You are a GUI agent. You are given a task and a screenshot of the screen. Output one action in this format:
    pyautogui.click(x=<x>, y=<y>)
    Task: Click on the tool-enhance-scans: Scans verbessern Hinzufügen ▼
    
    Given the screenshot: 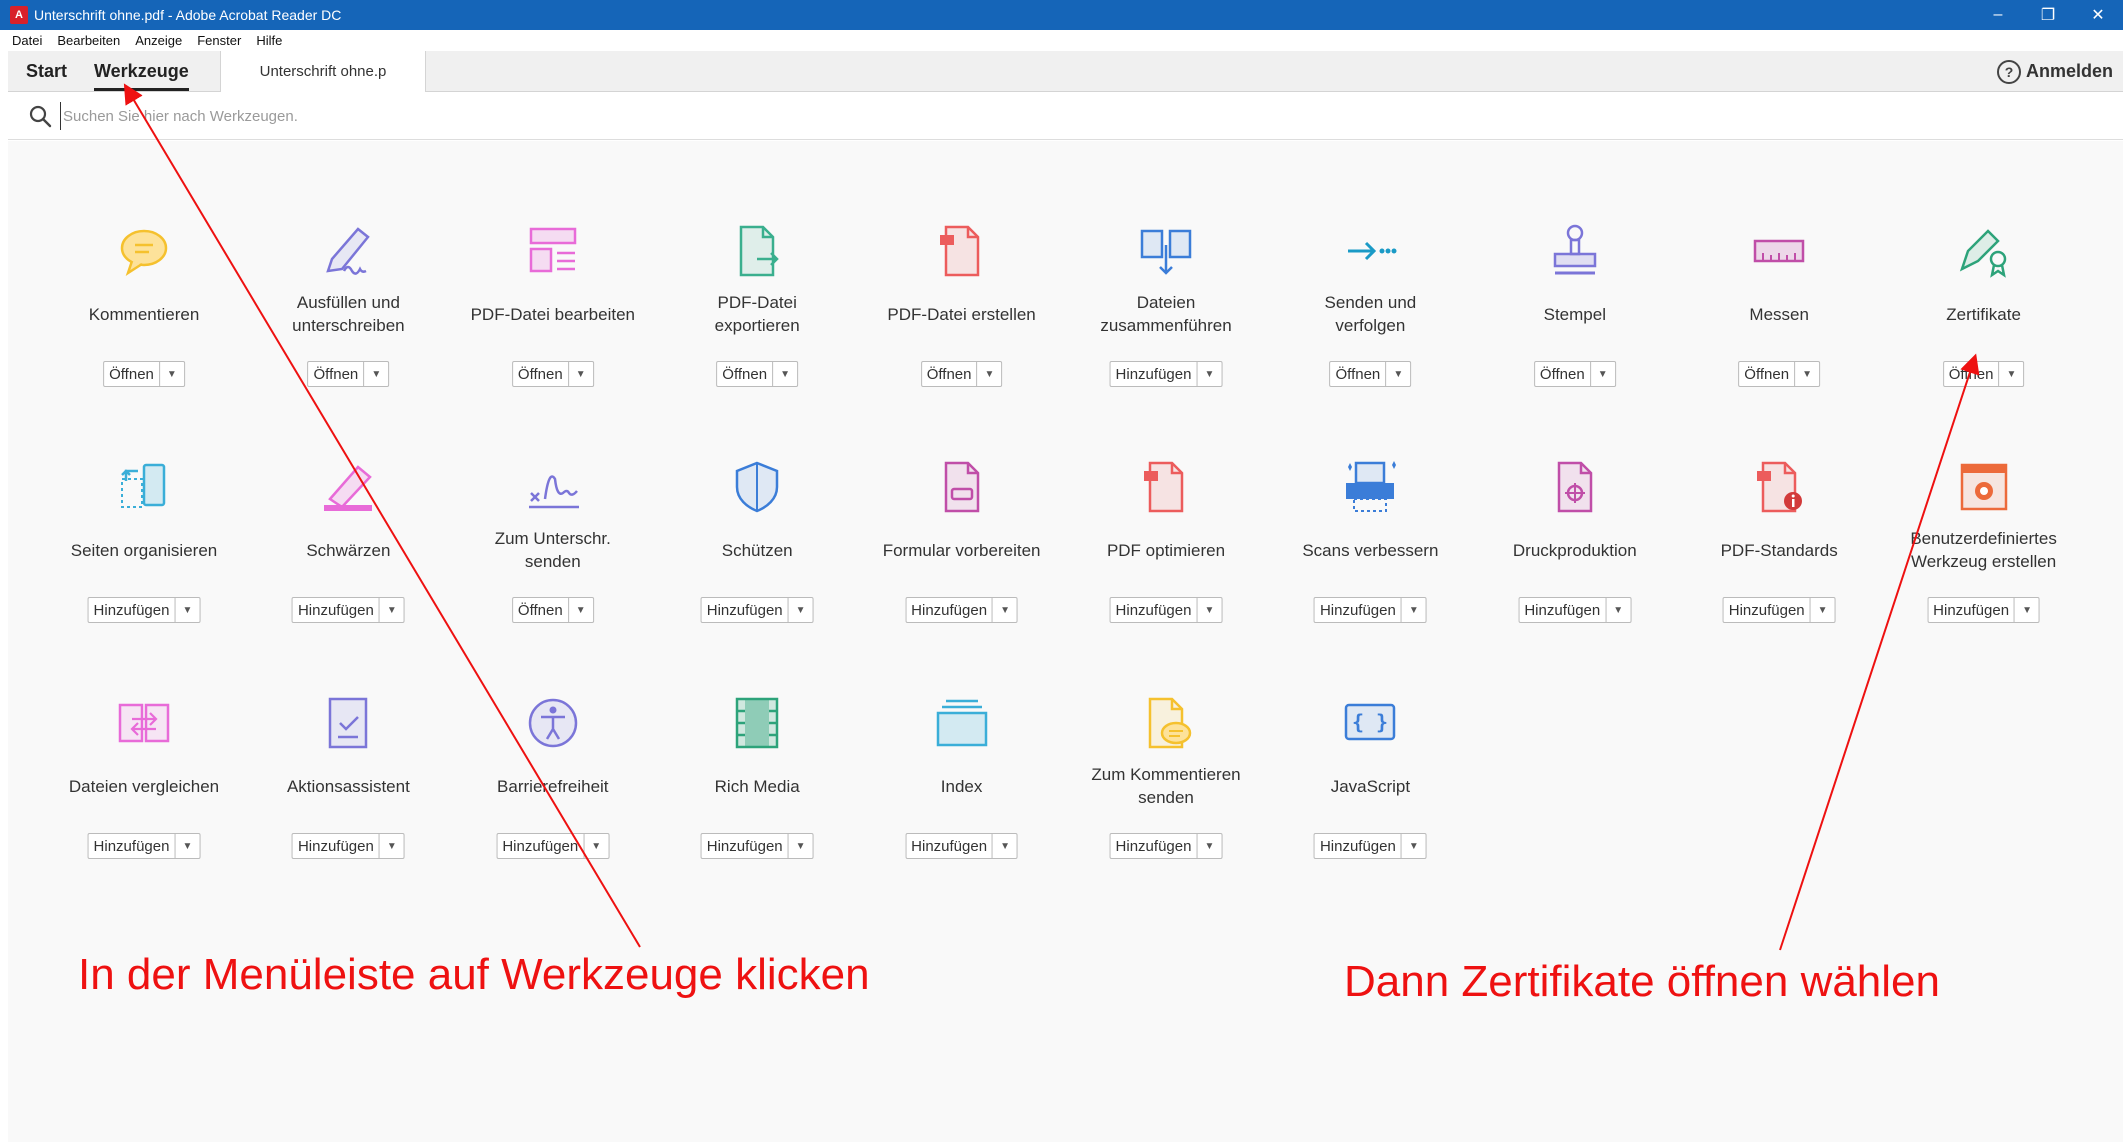 What is the action you would take?
    pyautogui.click(x=1370, y=557)
    